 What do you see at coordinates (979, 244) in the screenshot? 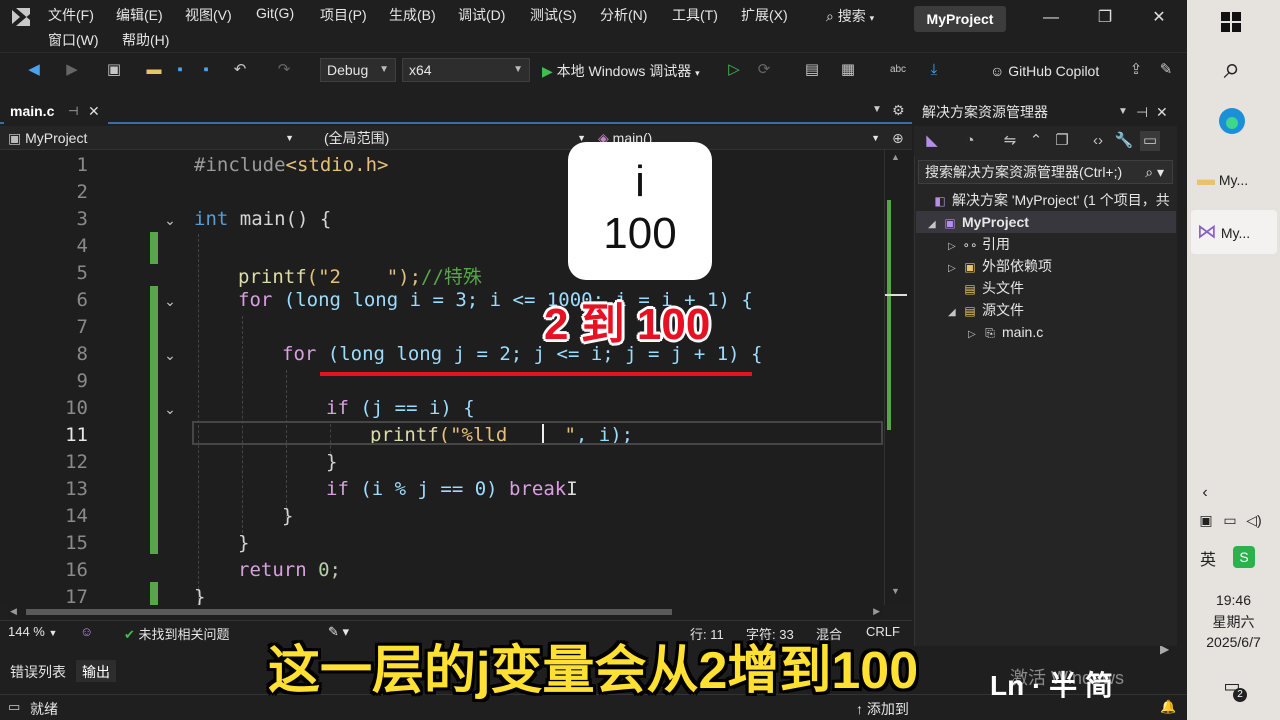
I see `tree-references: ▷ ∘∘ 引用` at bounding box center [979, 244].